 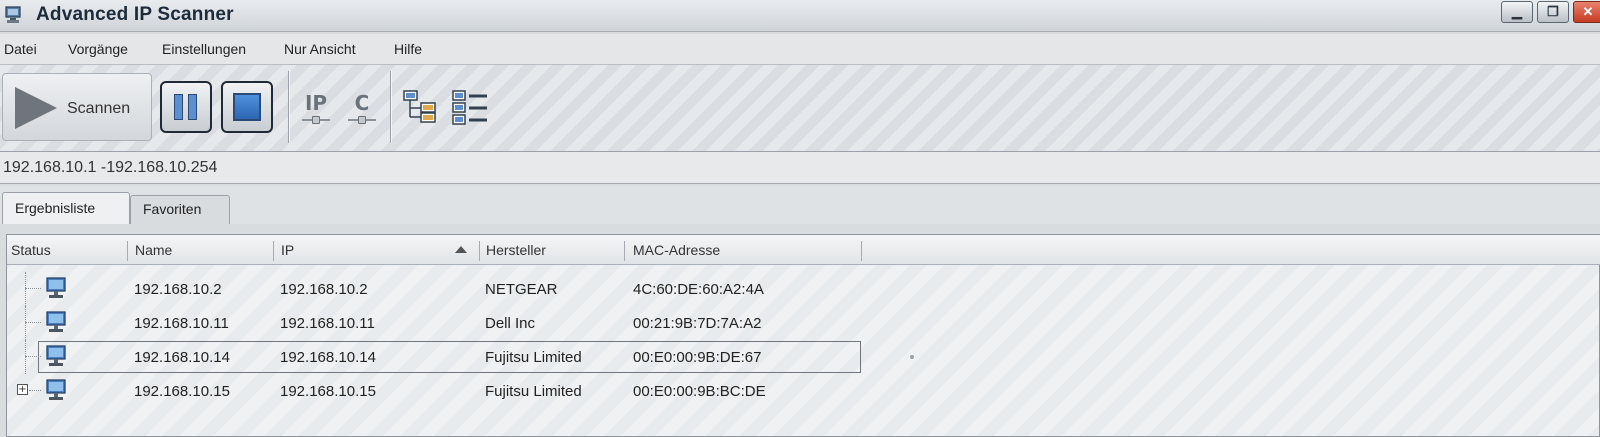 What do you see at coordinates (521, 289) in the screenshot?
I see `cell-vendor: NETGEAR` at bounding box center [521, 289].